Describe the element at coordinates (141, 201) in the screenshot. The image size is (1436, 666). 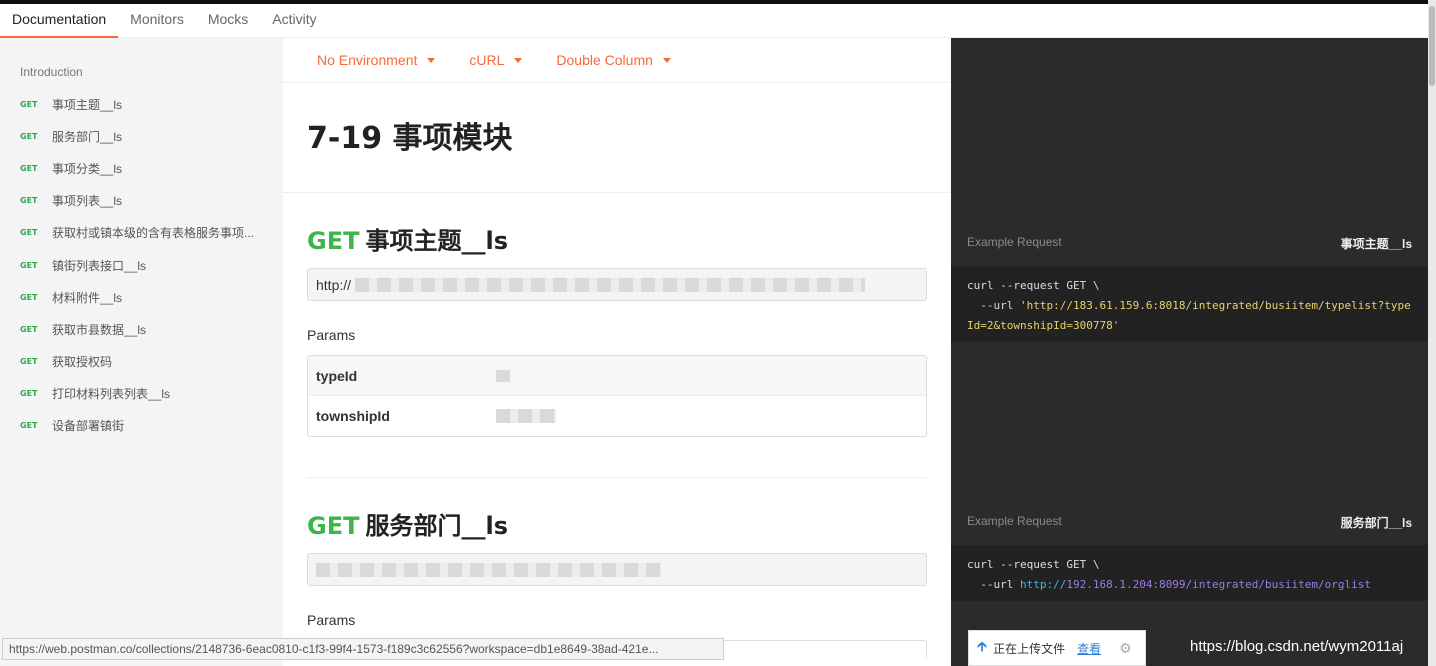
I see `sidebar-item: GET 事项列表__ls` at that location.